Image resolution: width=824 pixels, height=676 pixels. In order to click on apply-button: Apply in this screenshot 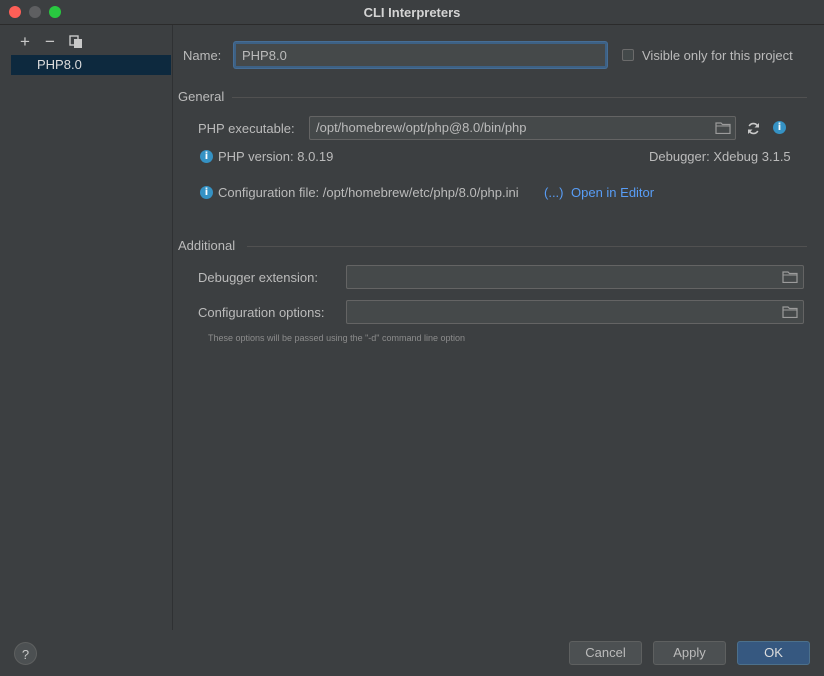, I will do `click(689, 653)`.